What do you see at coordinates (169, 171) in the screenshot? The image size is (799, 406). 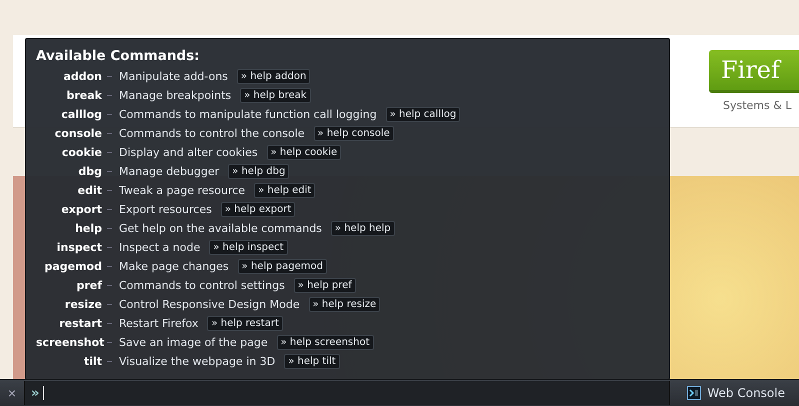 I see `command-description: Manage debugger` at bounding box center [169, 171].